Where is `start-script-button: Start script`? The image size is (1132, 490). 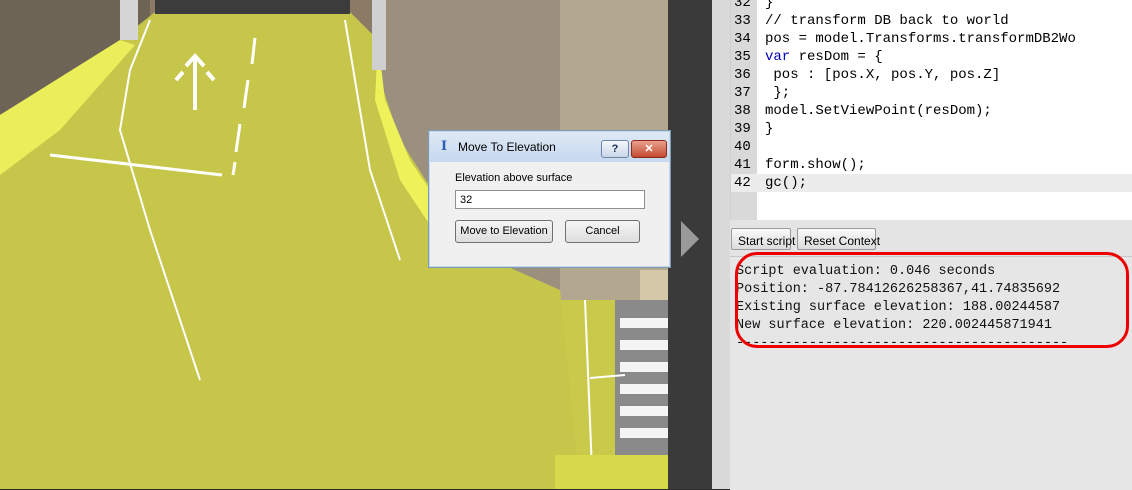
start-script-button: Start script is located at coordinates (763, 239).